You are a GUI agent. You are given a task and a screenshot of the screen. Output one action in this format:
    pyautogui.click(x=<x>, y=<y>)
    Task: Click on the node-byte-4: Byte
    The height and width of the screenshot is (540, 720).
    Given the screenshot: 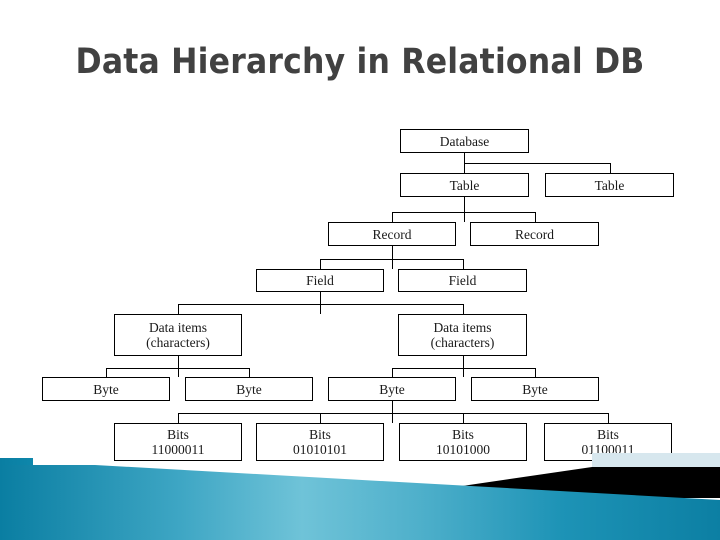 What is the action you would take?
    pyautogui.click(x=535, y=389)
    